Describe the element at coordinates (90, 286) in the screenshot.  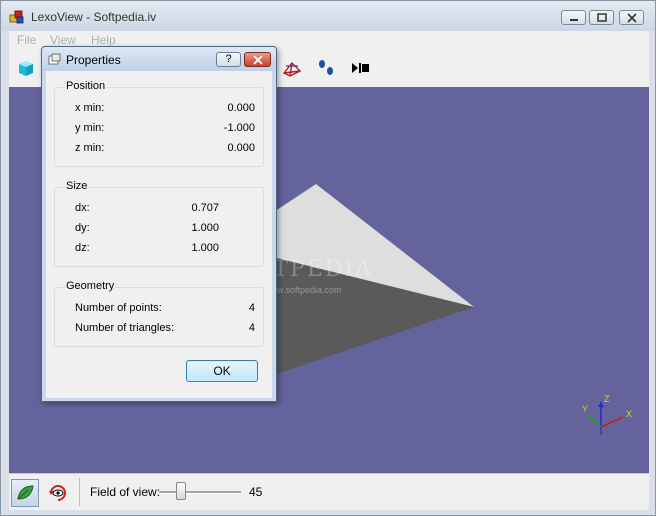
I see `geometry-group-label: Geometry` at that location.